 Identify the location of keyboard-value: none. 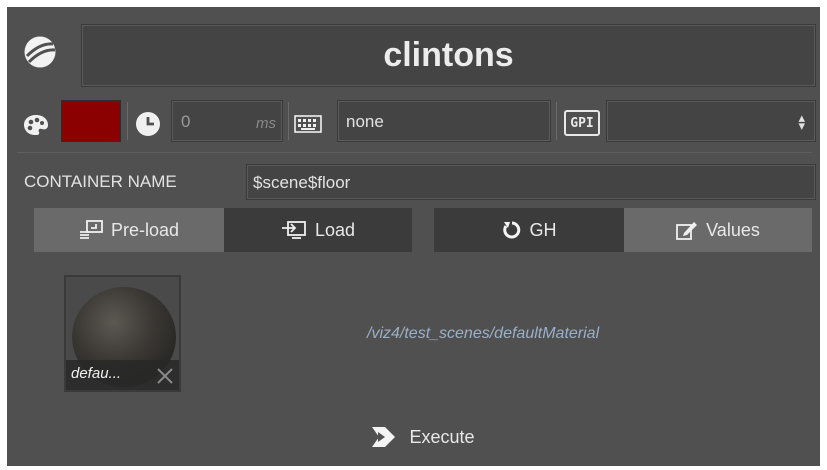
(365, 121).